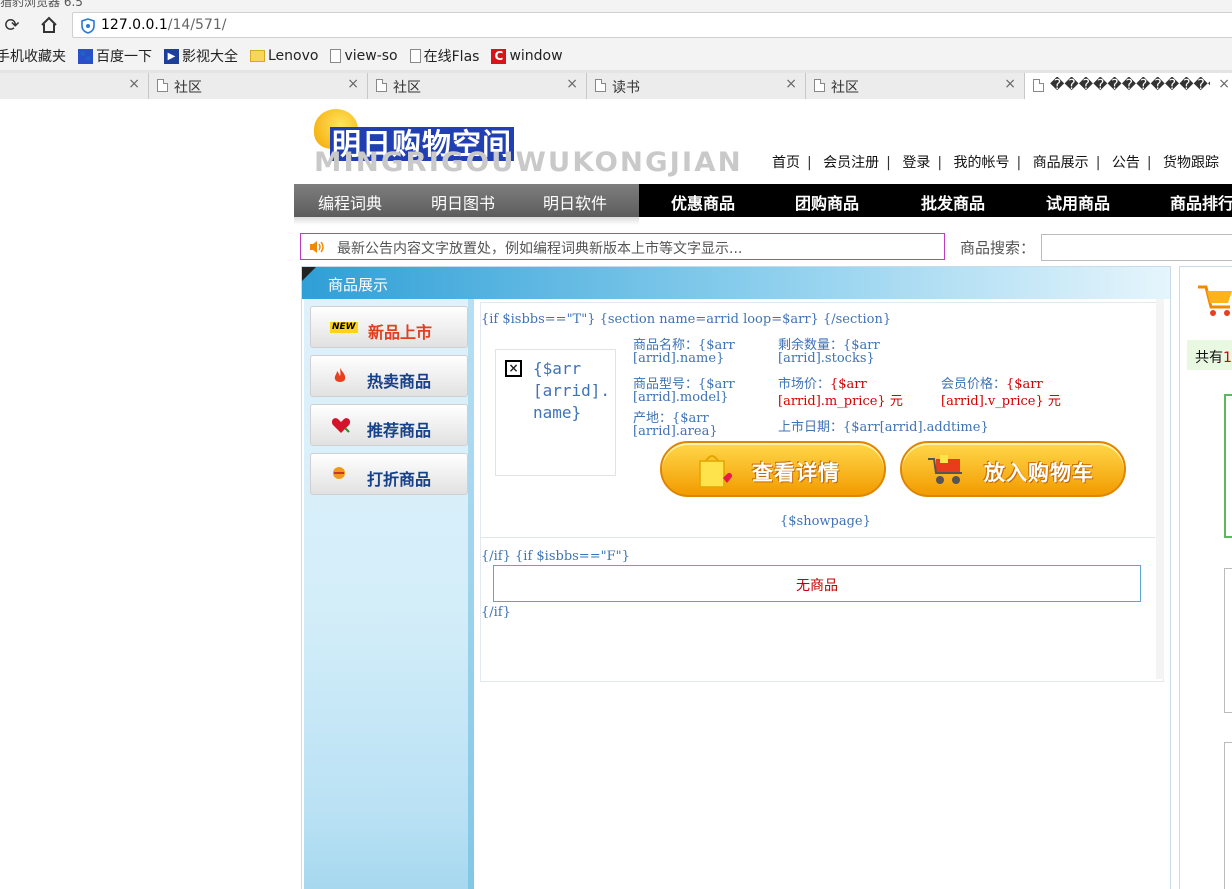 The width and height of the screenshot is (1232, 889). I want to click on link-home: 首页, so click(786, 163).